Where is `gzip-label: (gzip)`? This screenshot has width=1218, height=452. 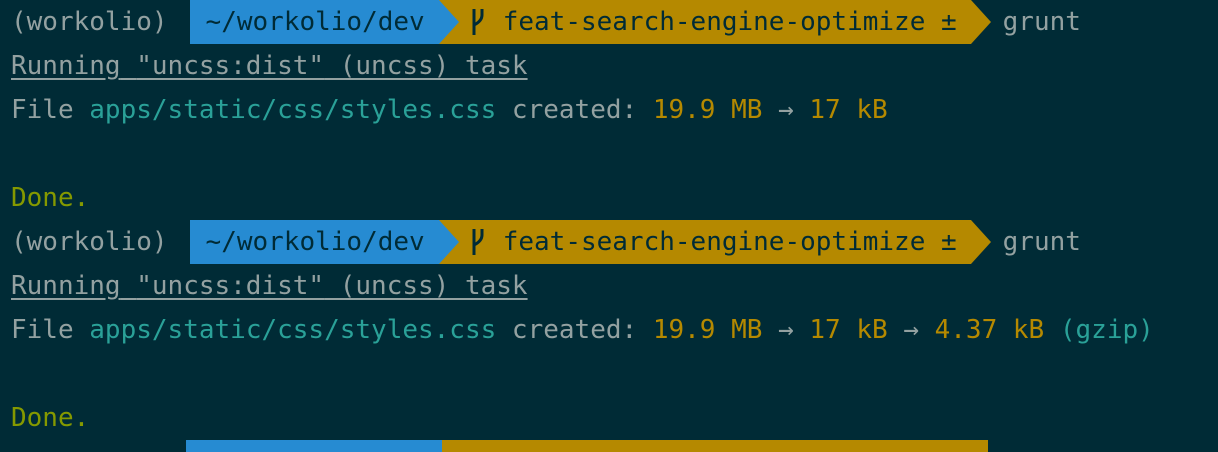
gzip-label: (gzip) is located at coordinates (1099, 330).